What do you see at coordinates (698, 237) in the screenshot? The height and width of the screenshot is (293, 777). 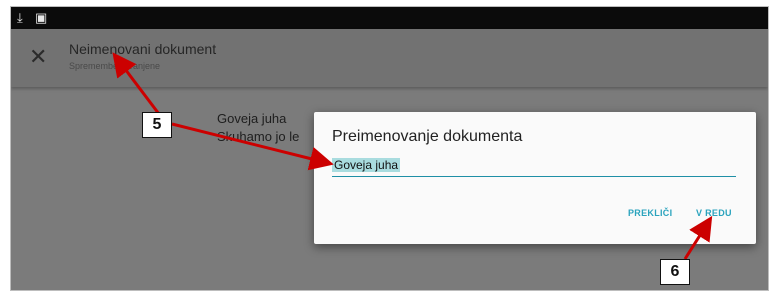 I see `arrow-to-ok` at bounding box center [698, 237].